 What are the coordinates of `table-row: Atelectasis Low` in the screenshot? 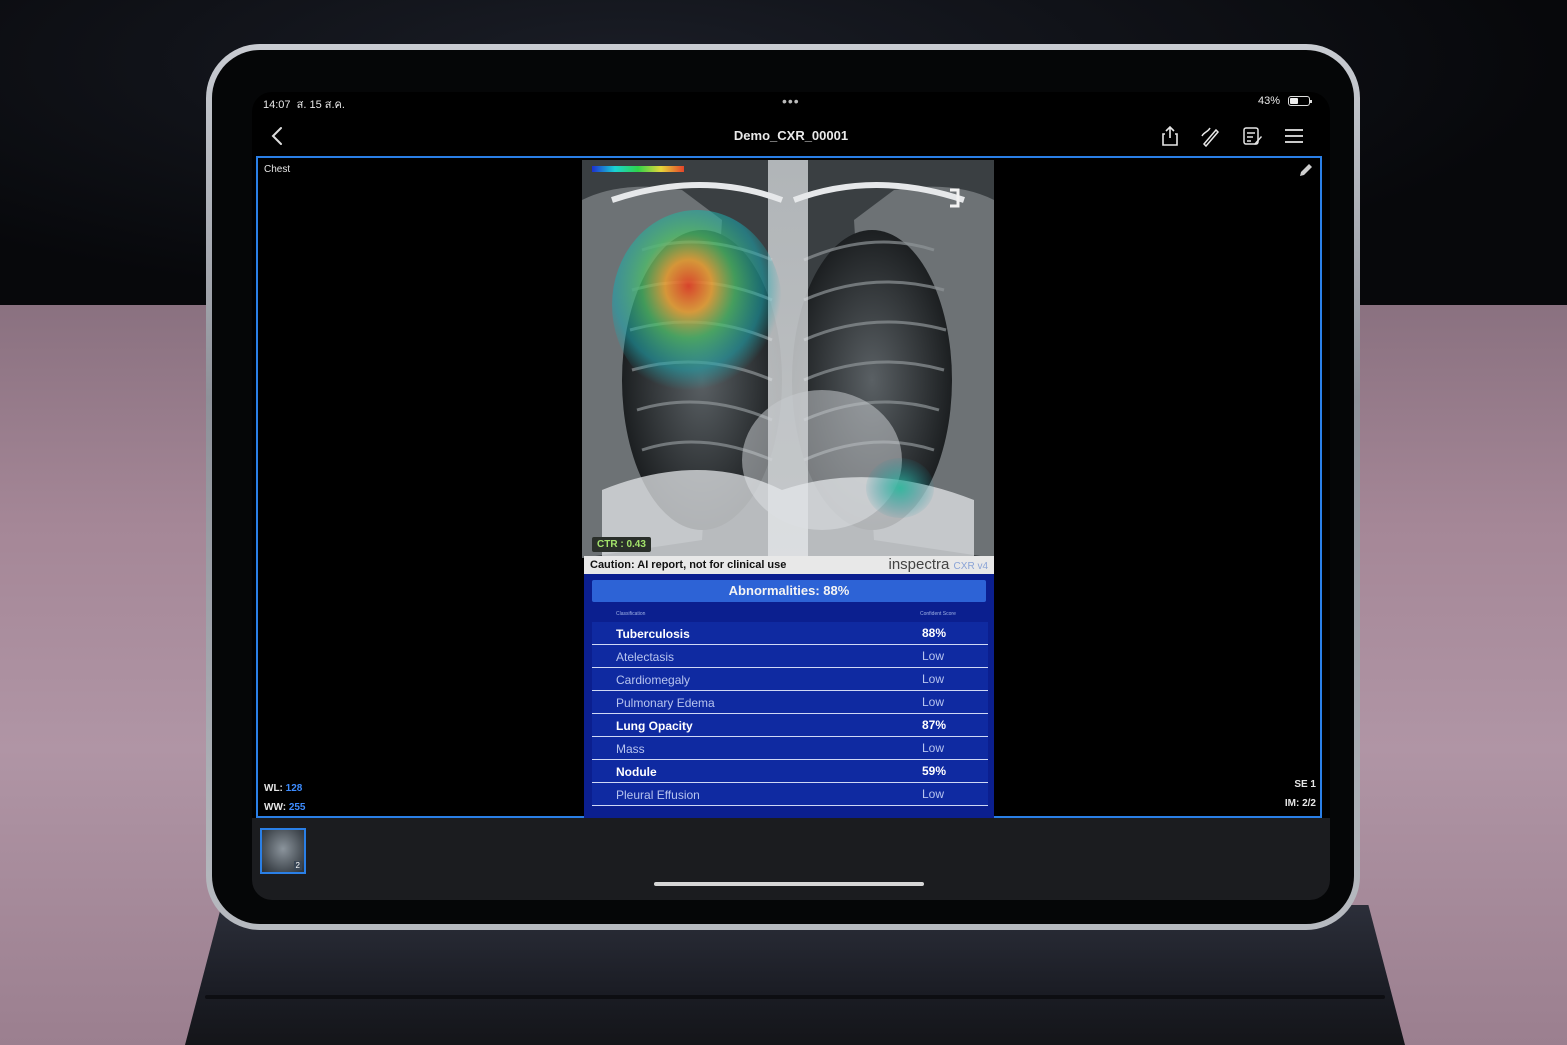 It's located at (790, 656).